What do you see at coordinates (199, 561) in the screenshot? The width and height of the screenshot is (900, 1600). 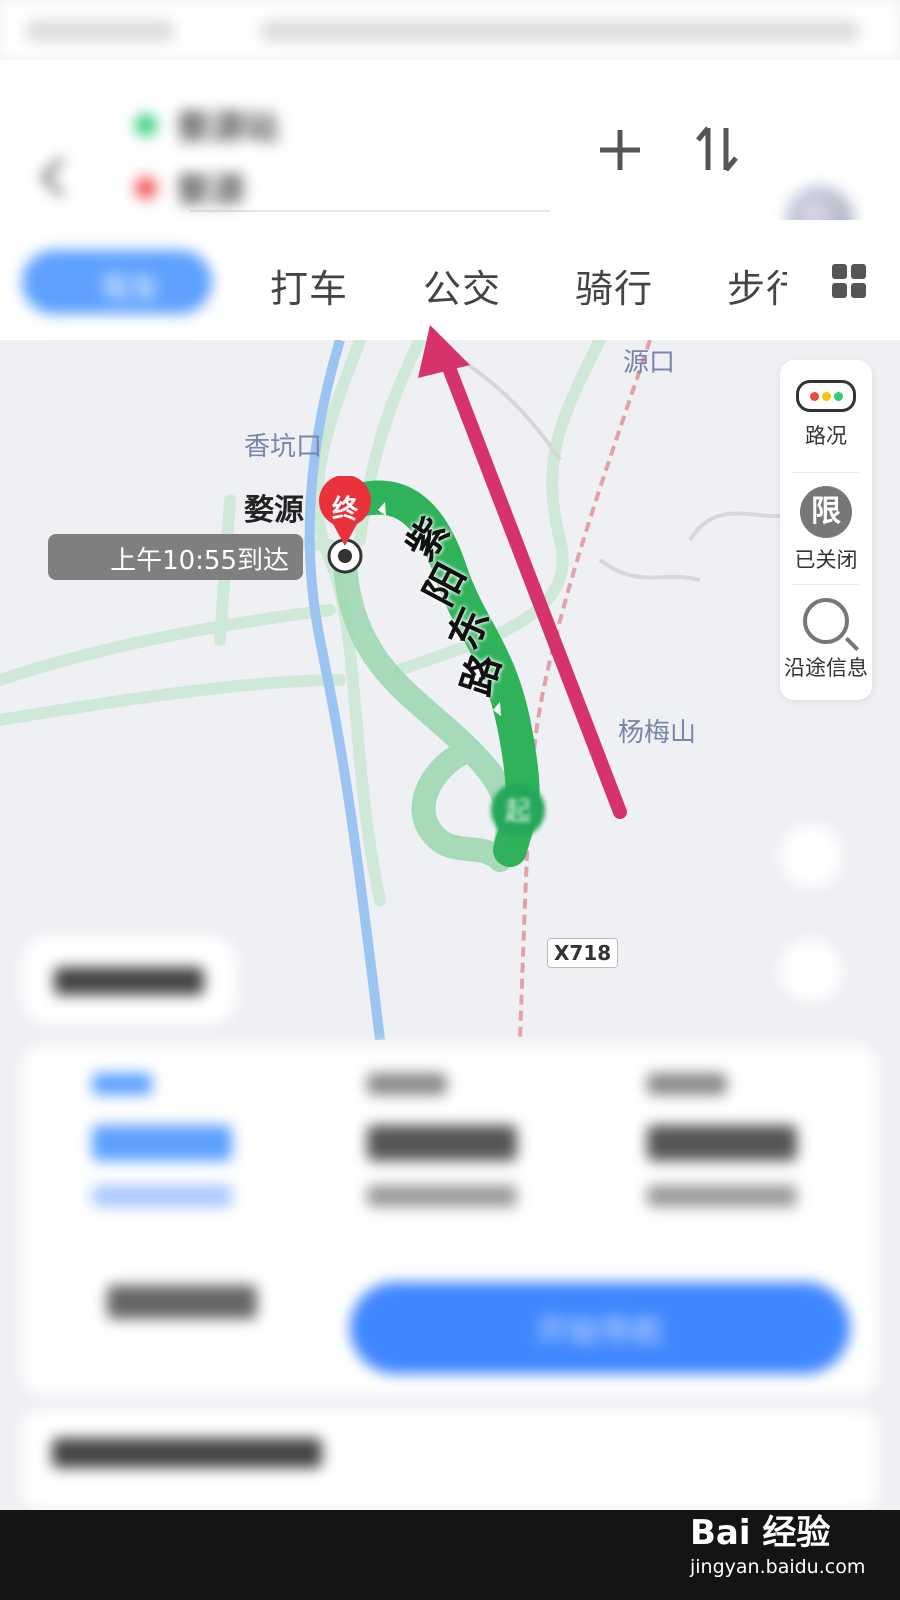 I see `eta-text: 上午10:55到达` at bounding box center [199, 561].